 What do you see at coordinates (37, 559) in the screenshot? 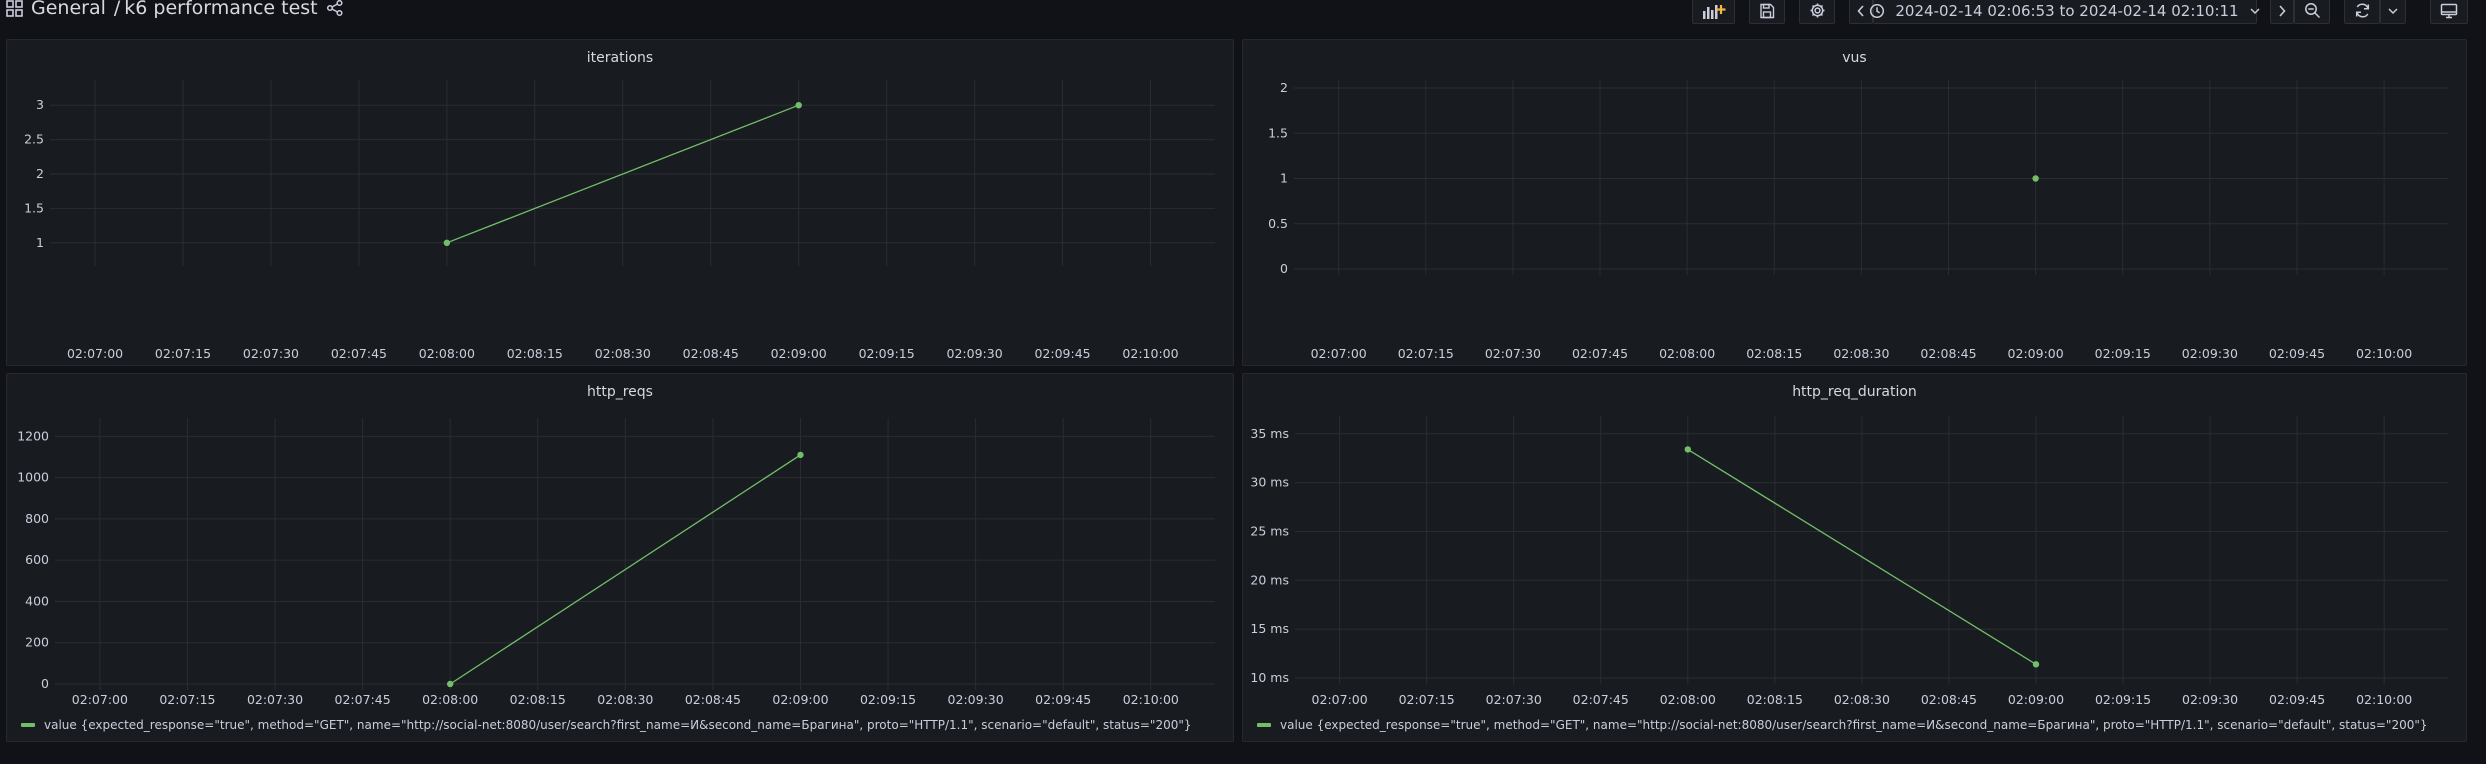
I see `y-tick-label: 600` at bounding box center [37, 559].